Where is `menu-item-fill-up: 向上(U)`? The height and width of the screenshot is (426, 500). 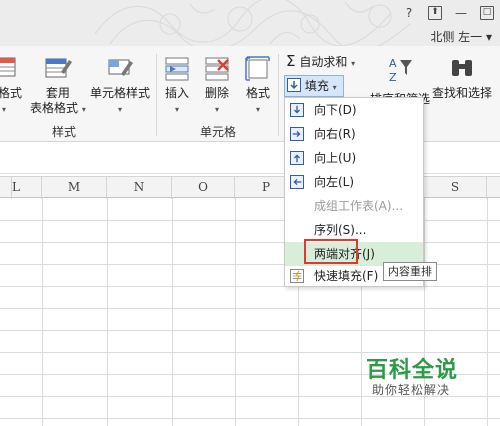 menu-item-fill-up: 向上(U) is located at coordinates (354, 158).